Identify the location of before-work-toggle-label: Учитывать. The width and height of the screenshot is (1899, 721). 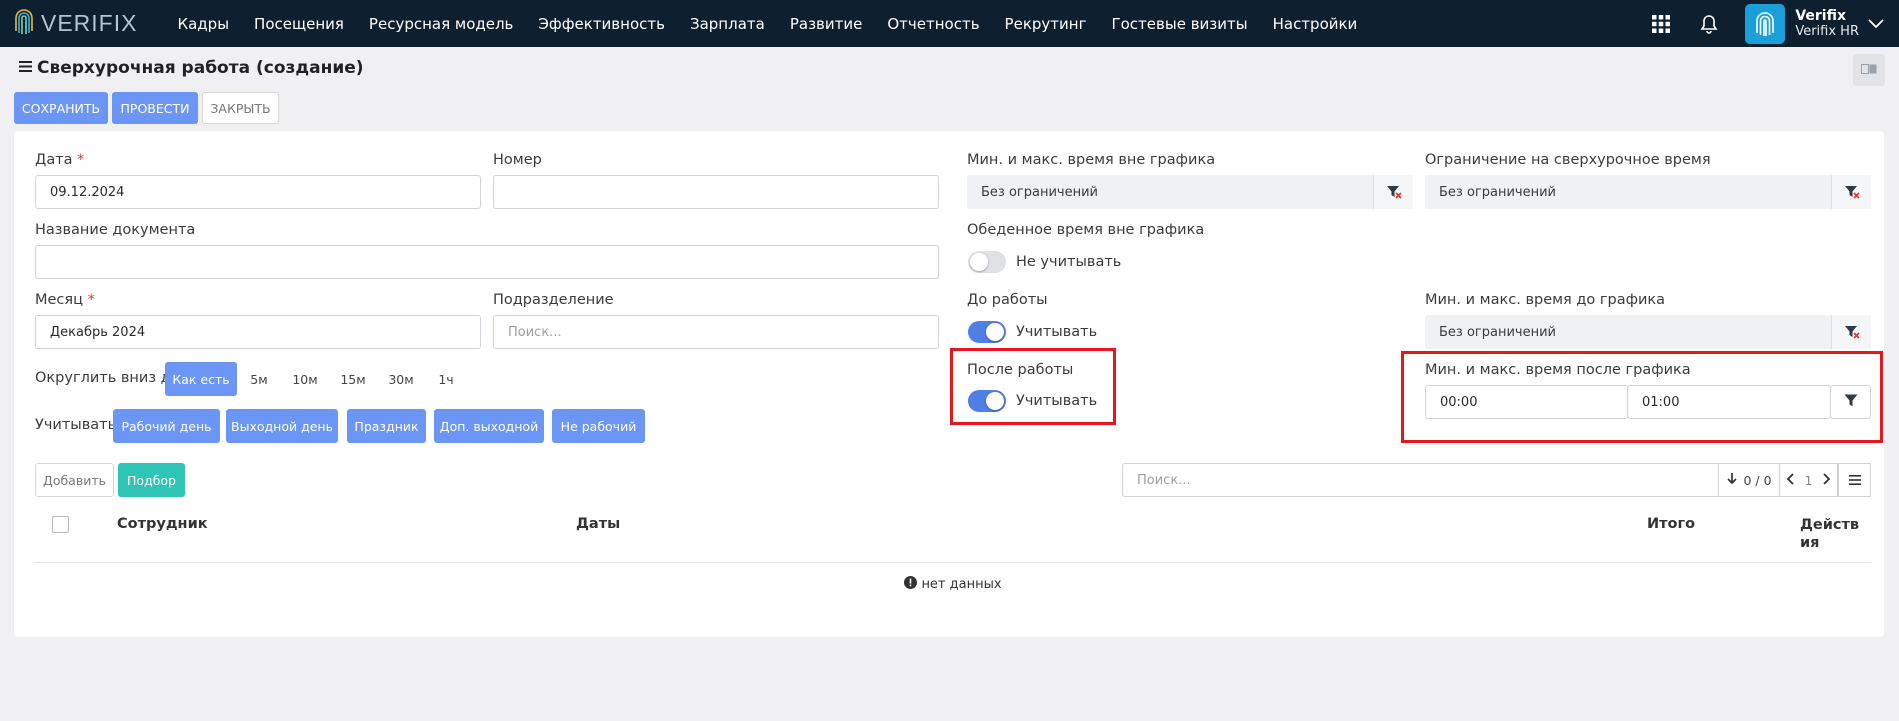
(1057, 332).